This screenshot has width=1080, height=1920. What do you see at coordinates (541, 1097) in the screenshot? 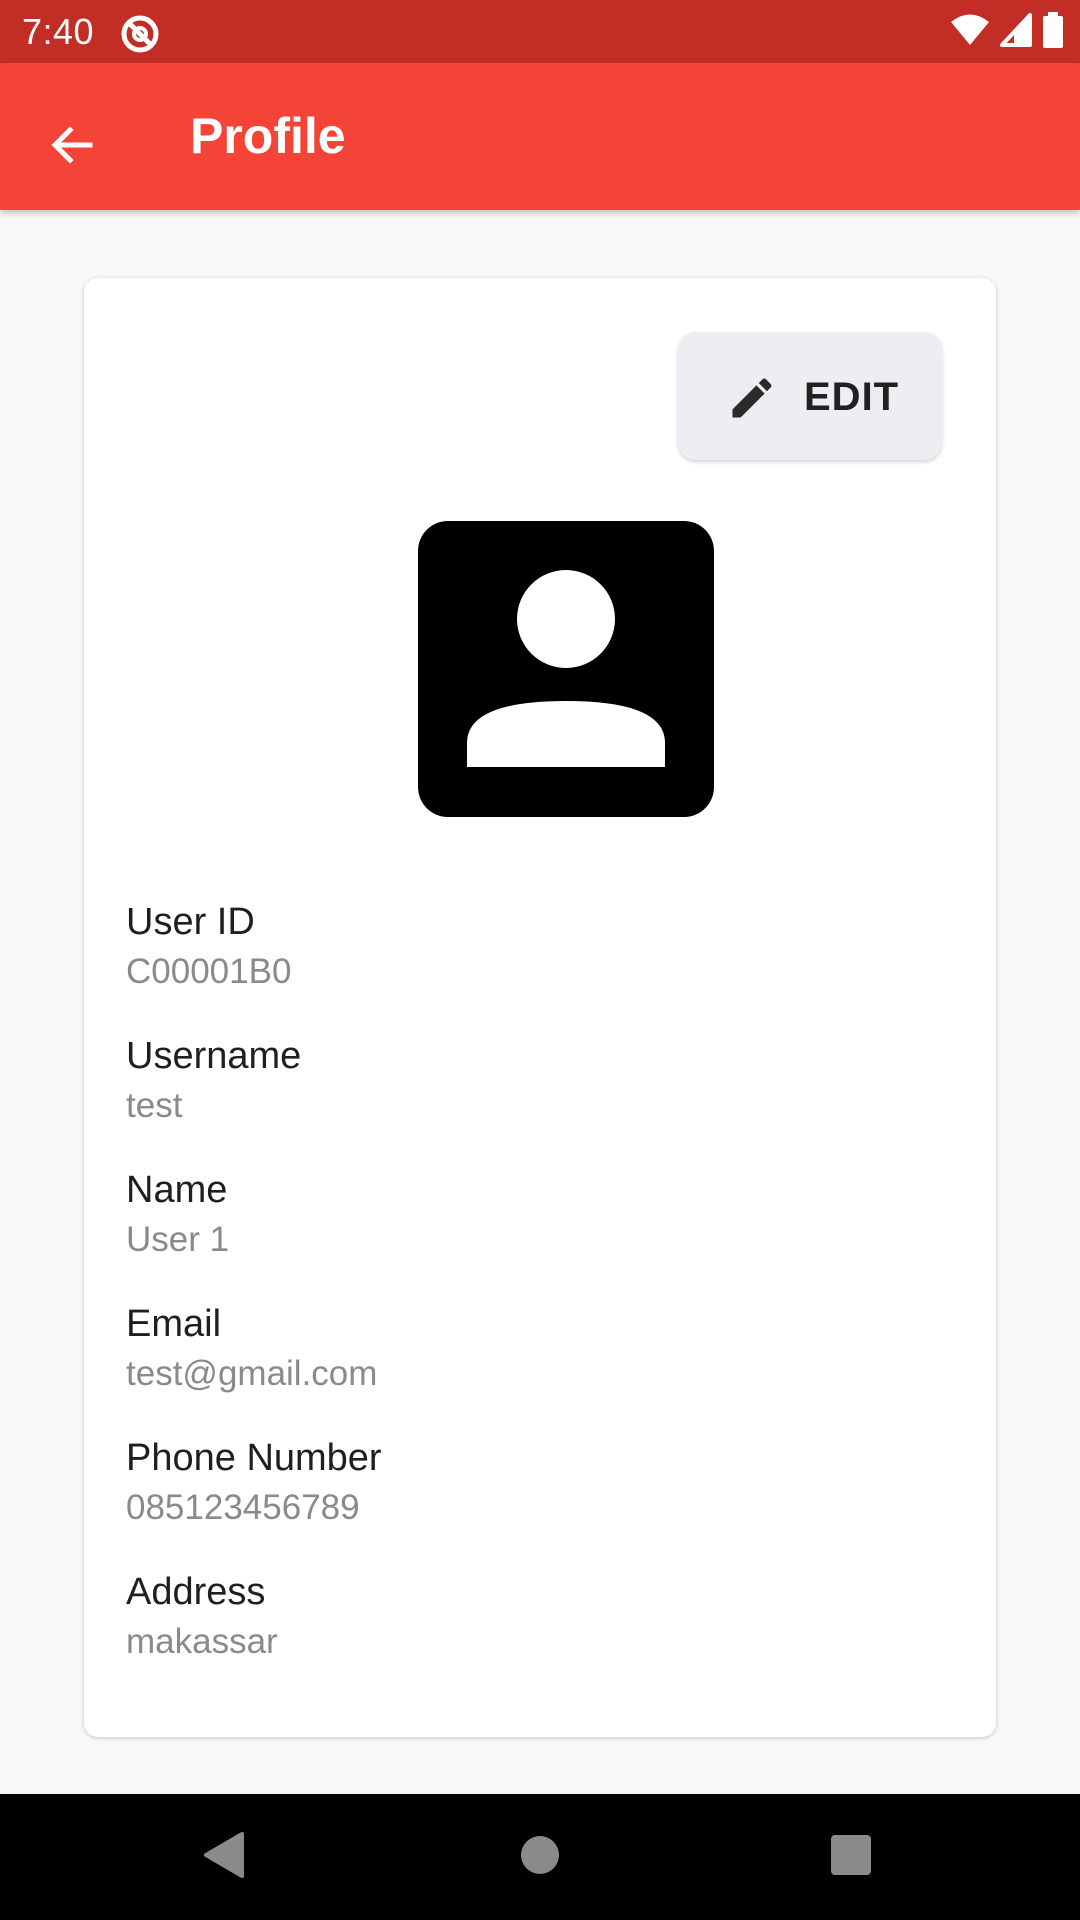
I see `field-username: Username test` at bounding box center [541, 1097].